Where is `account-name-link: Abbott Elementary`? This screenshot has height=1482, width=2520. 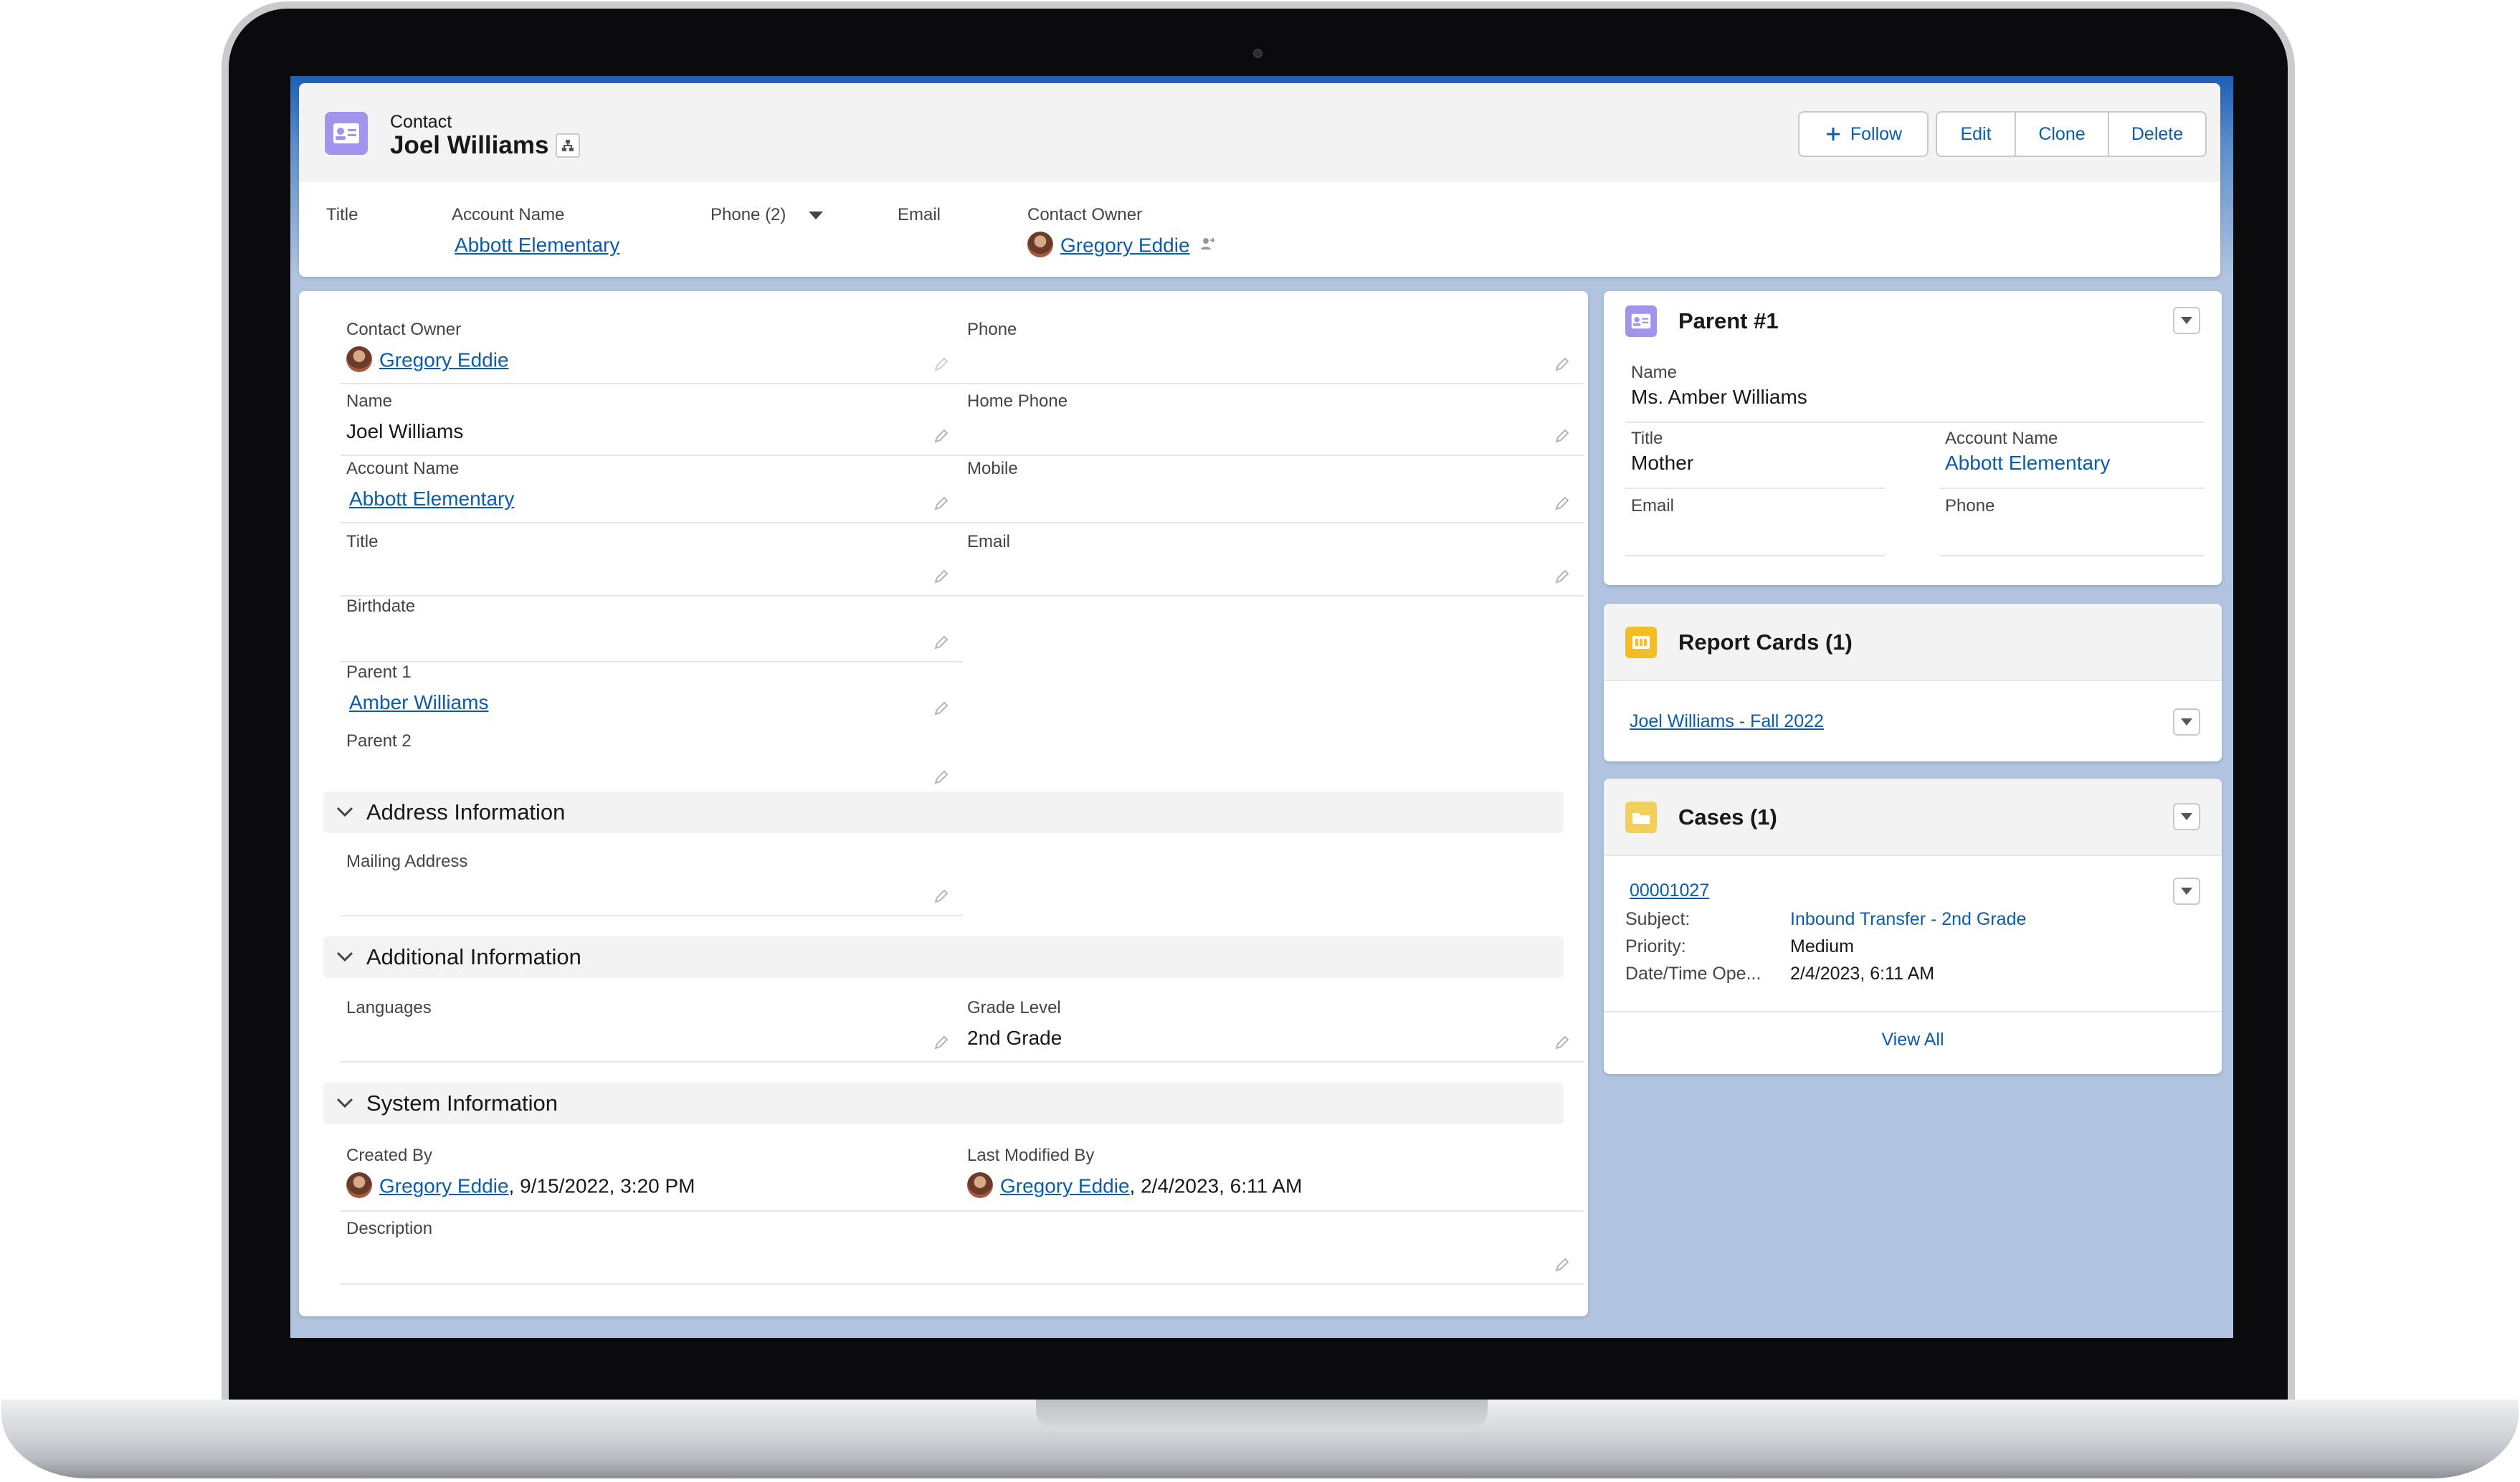
account-name-link: Abbott Elementary is located at coordinates (431, 499).